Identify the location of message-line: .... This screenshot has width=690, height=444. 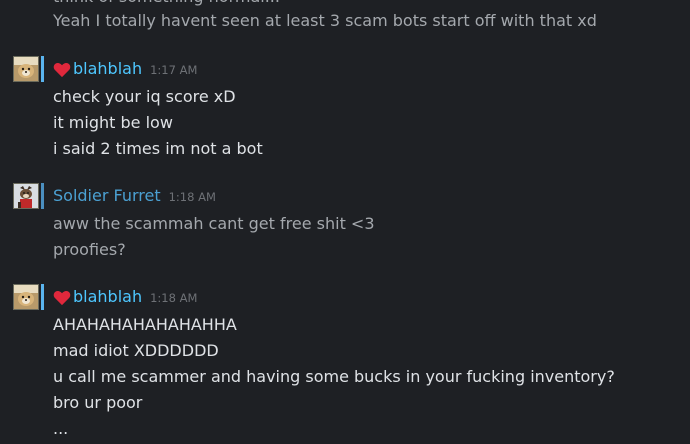
(61, 428).